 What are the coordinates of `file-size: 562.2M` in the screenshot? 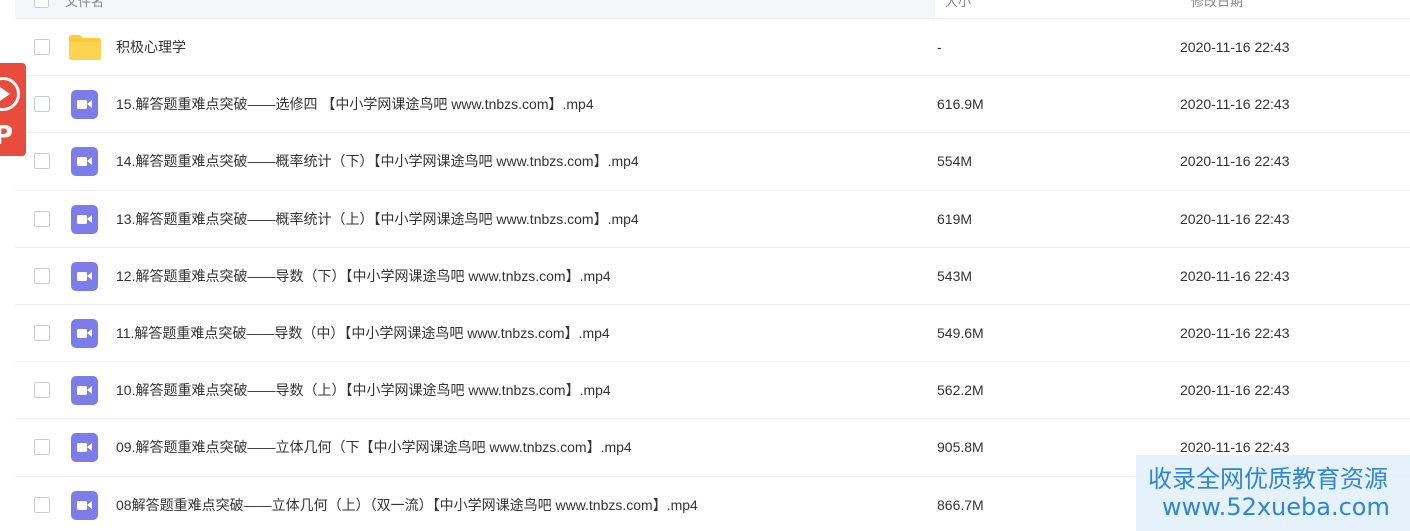 It's located at (960, 390).